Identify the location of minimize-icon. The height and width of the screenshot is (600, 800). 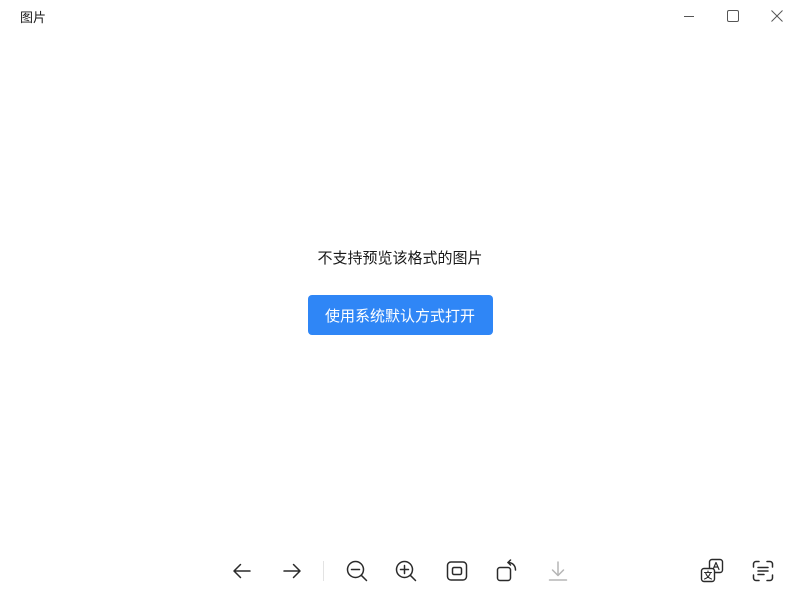
(689, 16).